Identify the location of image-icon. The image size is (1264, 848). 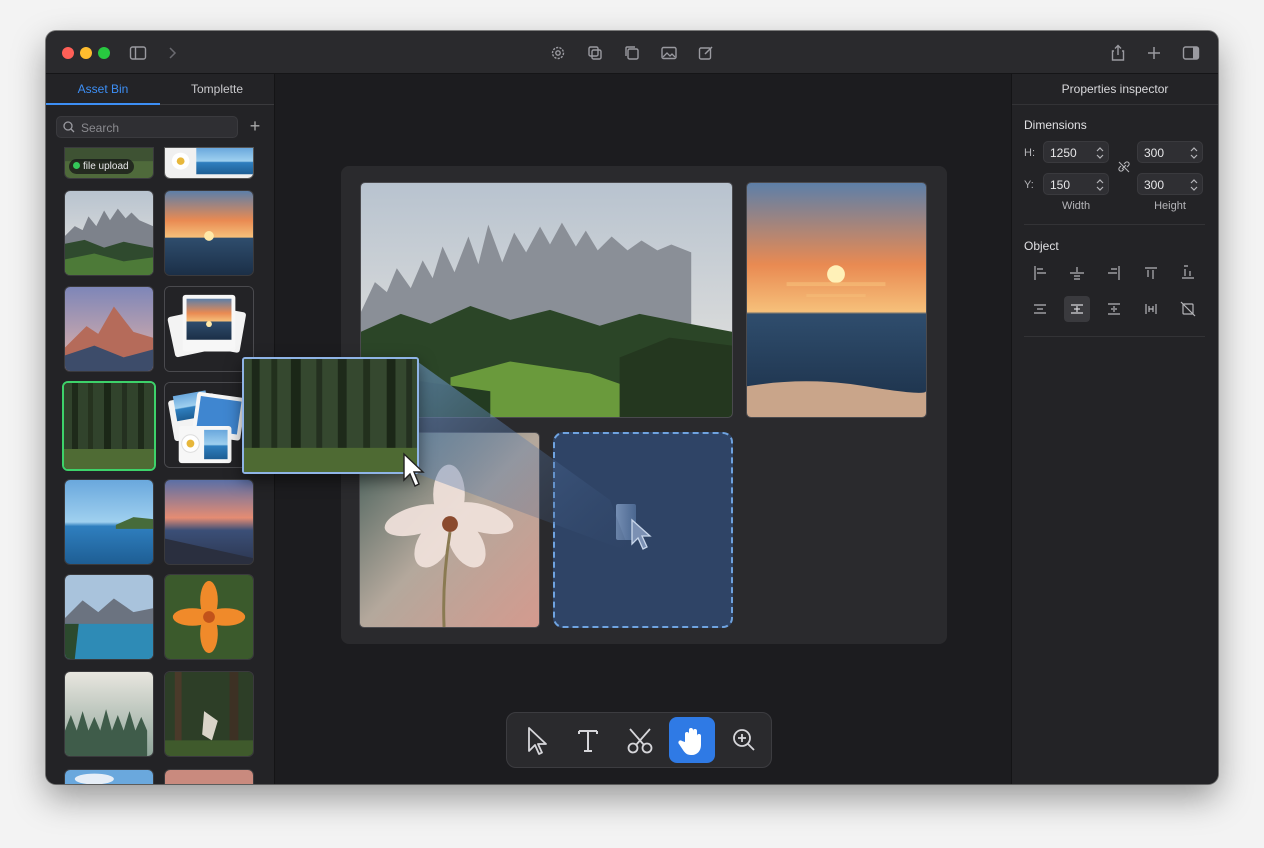
(669, 53).